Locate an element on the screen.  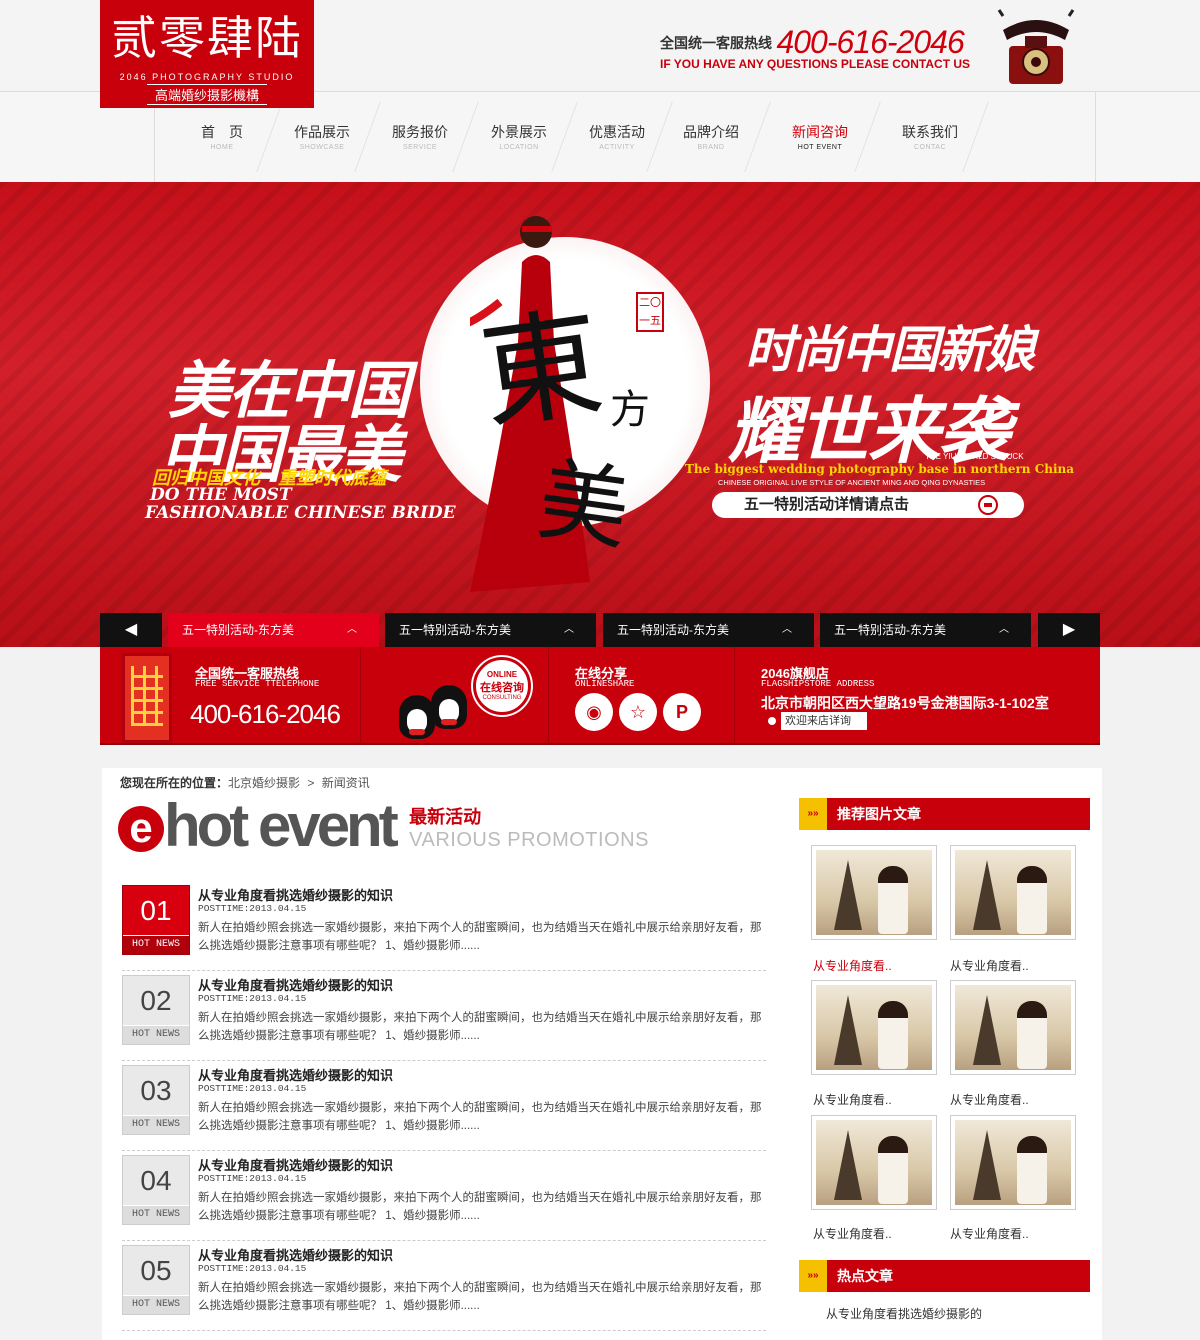
nav-label: 首 页 is located at coordinates (222, 132).